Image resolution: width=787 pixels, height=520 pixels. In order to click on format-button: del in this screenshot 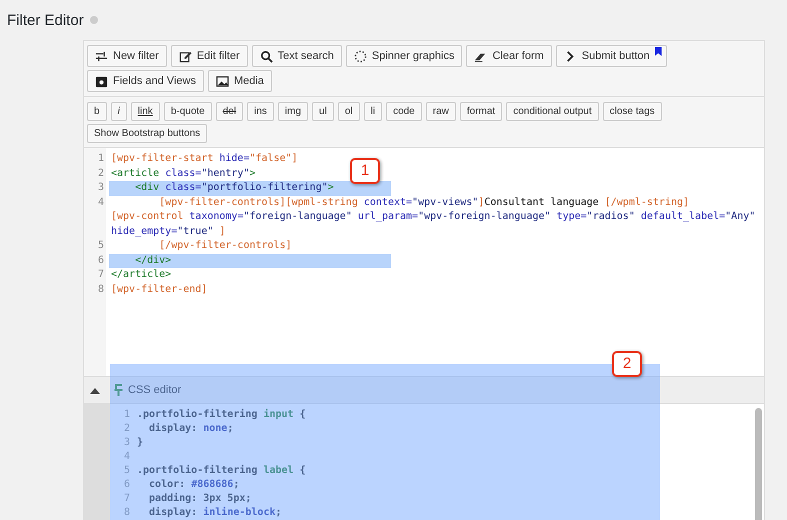, I will do `click(230, 111)`.